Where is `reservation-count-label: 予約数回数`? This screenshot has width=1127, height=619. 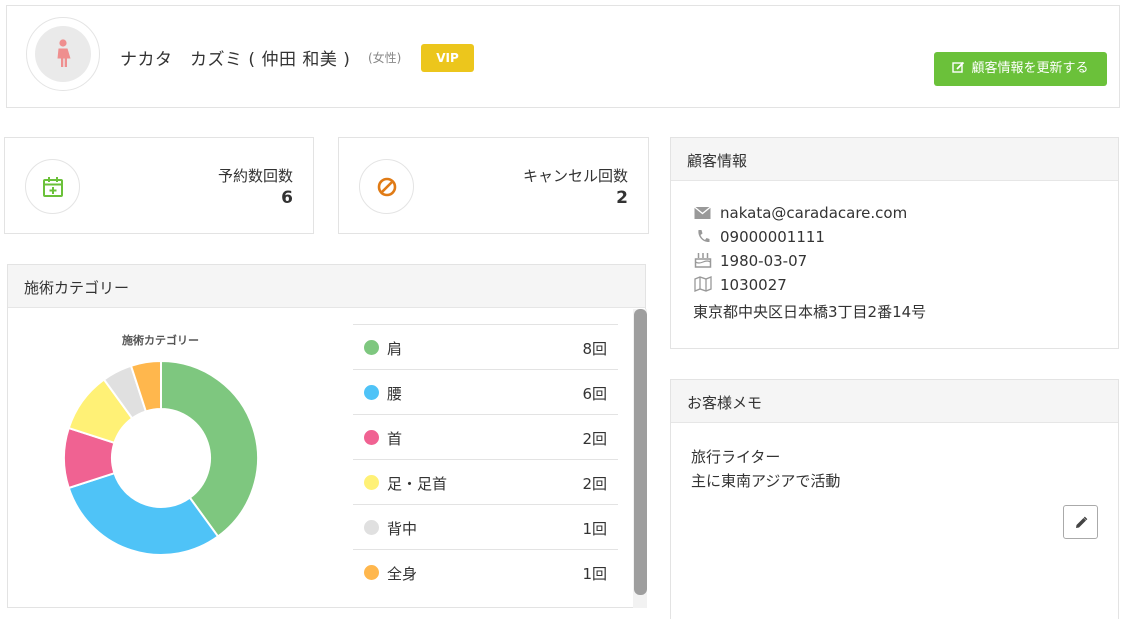
reservation-count-label: 予約数回数 is located at coordinates (255, 176).